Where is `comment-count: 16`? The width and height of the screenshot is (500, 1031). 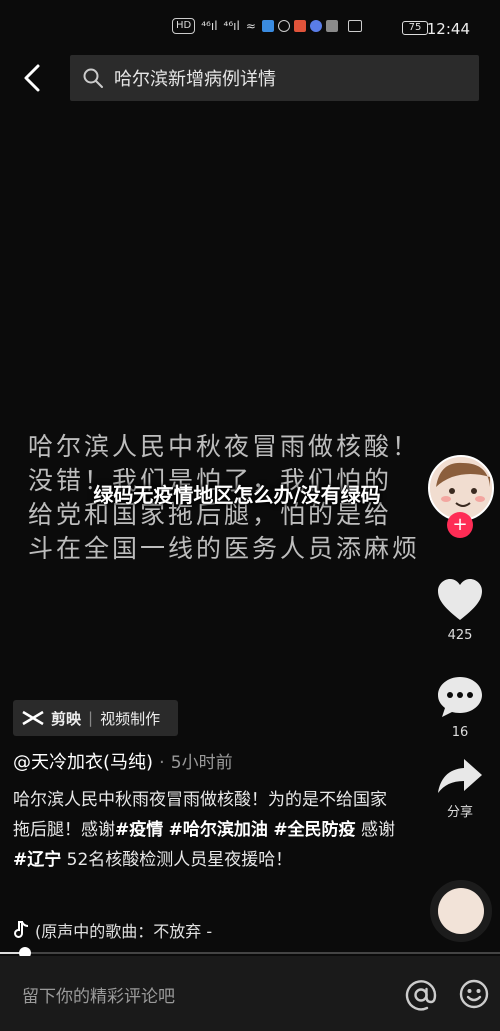 comment-count: 16 is located at coordinates (460, 732).